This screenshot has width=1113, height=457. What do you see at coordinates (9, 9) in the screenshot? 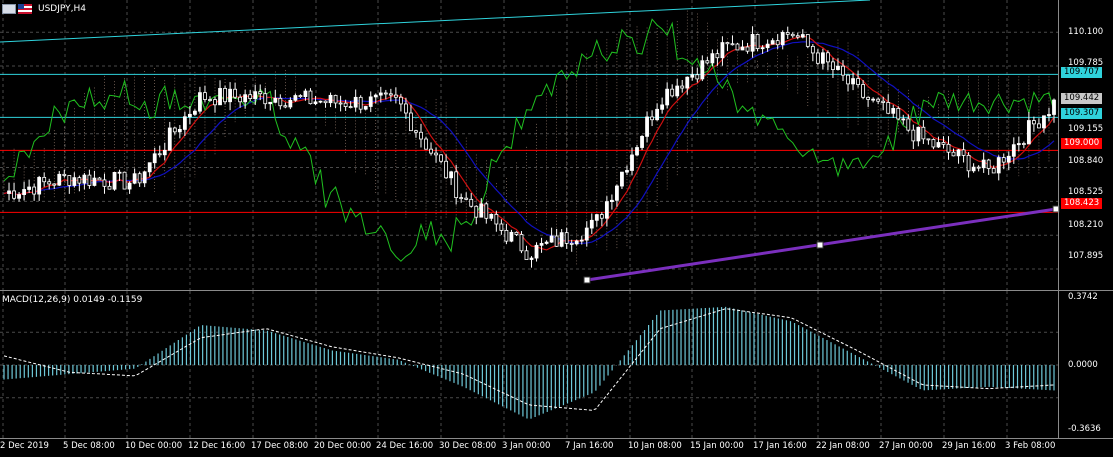
I see `chart-window-icon` at bounding box center [9, 9].